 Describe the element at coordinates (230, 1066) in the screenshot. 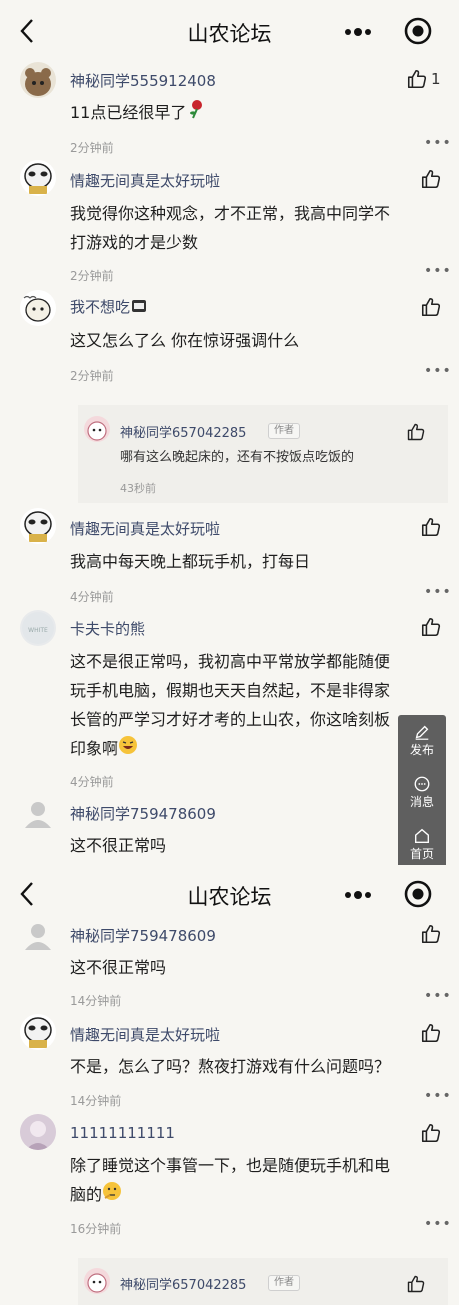

I see `comment-text-line: 不是，怎么了吗？熬夜打游戏有什么问题吗？` at that location.